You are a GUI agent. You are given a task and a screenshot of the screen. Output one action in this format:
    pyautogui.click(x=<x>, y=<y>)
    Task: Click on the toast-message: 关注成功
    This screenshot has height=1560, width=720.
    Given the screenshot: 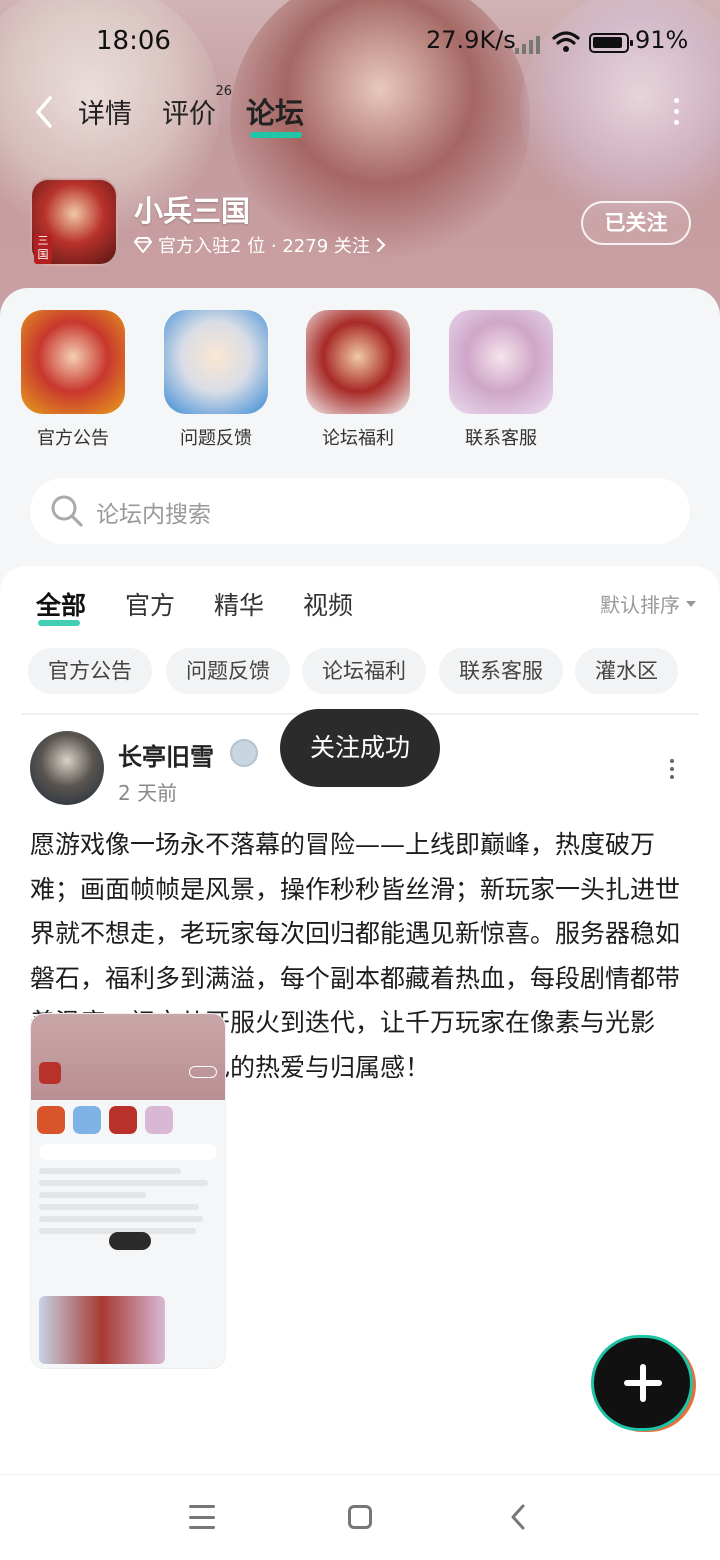 What is the action you would take?
    pyautogui.click(x=360, y=748)
    